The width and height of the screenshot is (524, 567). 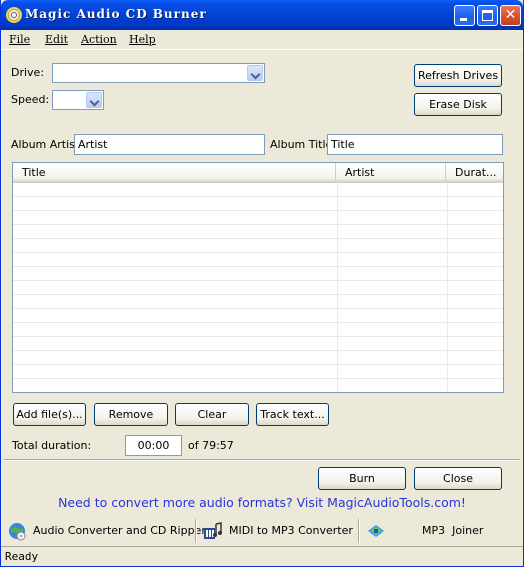 What do you see at coordinates (463, 19) in the screenshot?
I see `minimize-icon` at bounding box center [463, 19].